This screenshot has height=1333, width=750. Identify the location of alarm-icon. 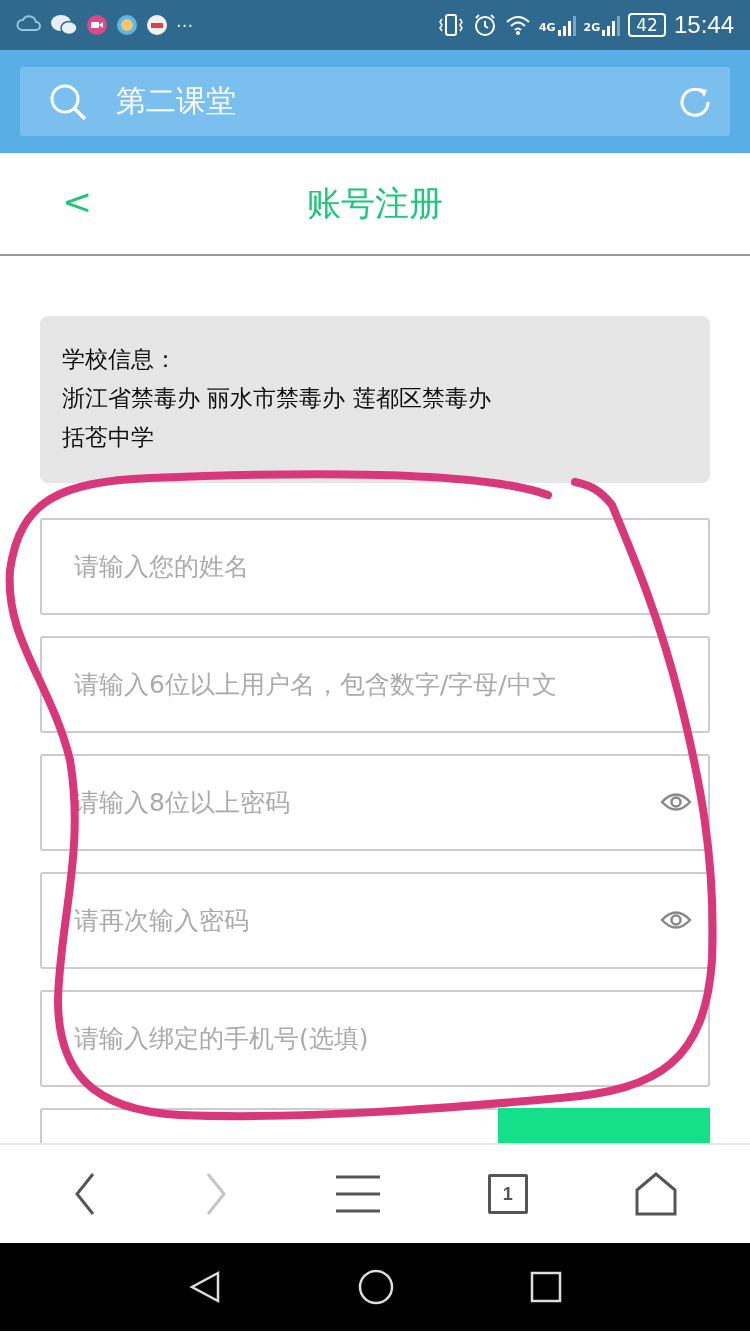
(484, 25).